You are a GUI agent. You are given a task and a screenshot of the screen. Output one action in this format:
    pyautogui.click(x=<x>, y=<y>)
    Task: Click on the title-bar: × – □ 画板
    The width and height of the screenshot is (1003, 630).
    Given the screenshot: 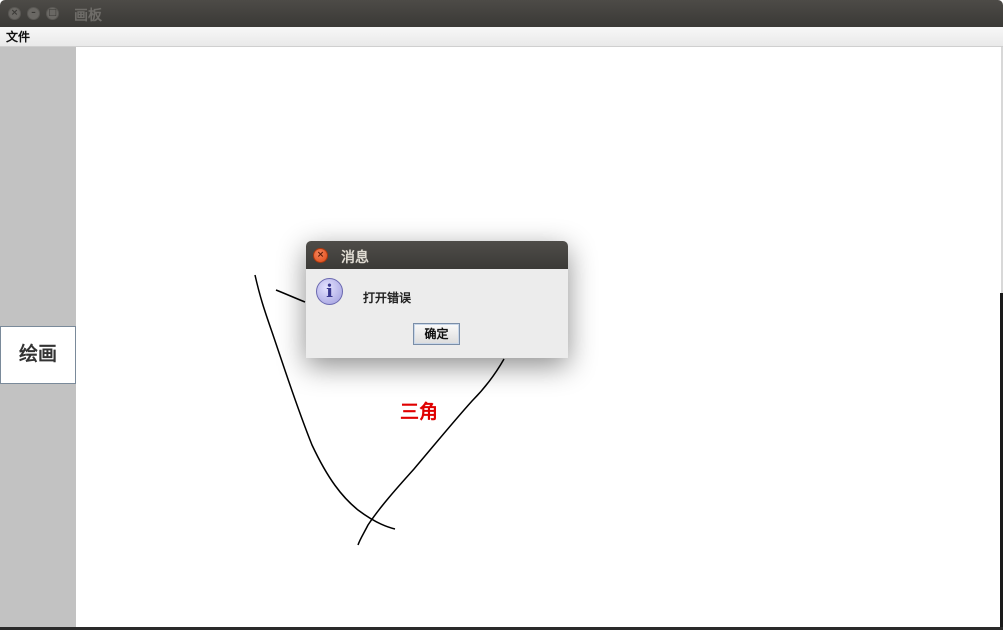 What is the action you would take?
    pyautogui.click(x=501, y=13)
    